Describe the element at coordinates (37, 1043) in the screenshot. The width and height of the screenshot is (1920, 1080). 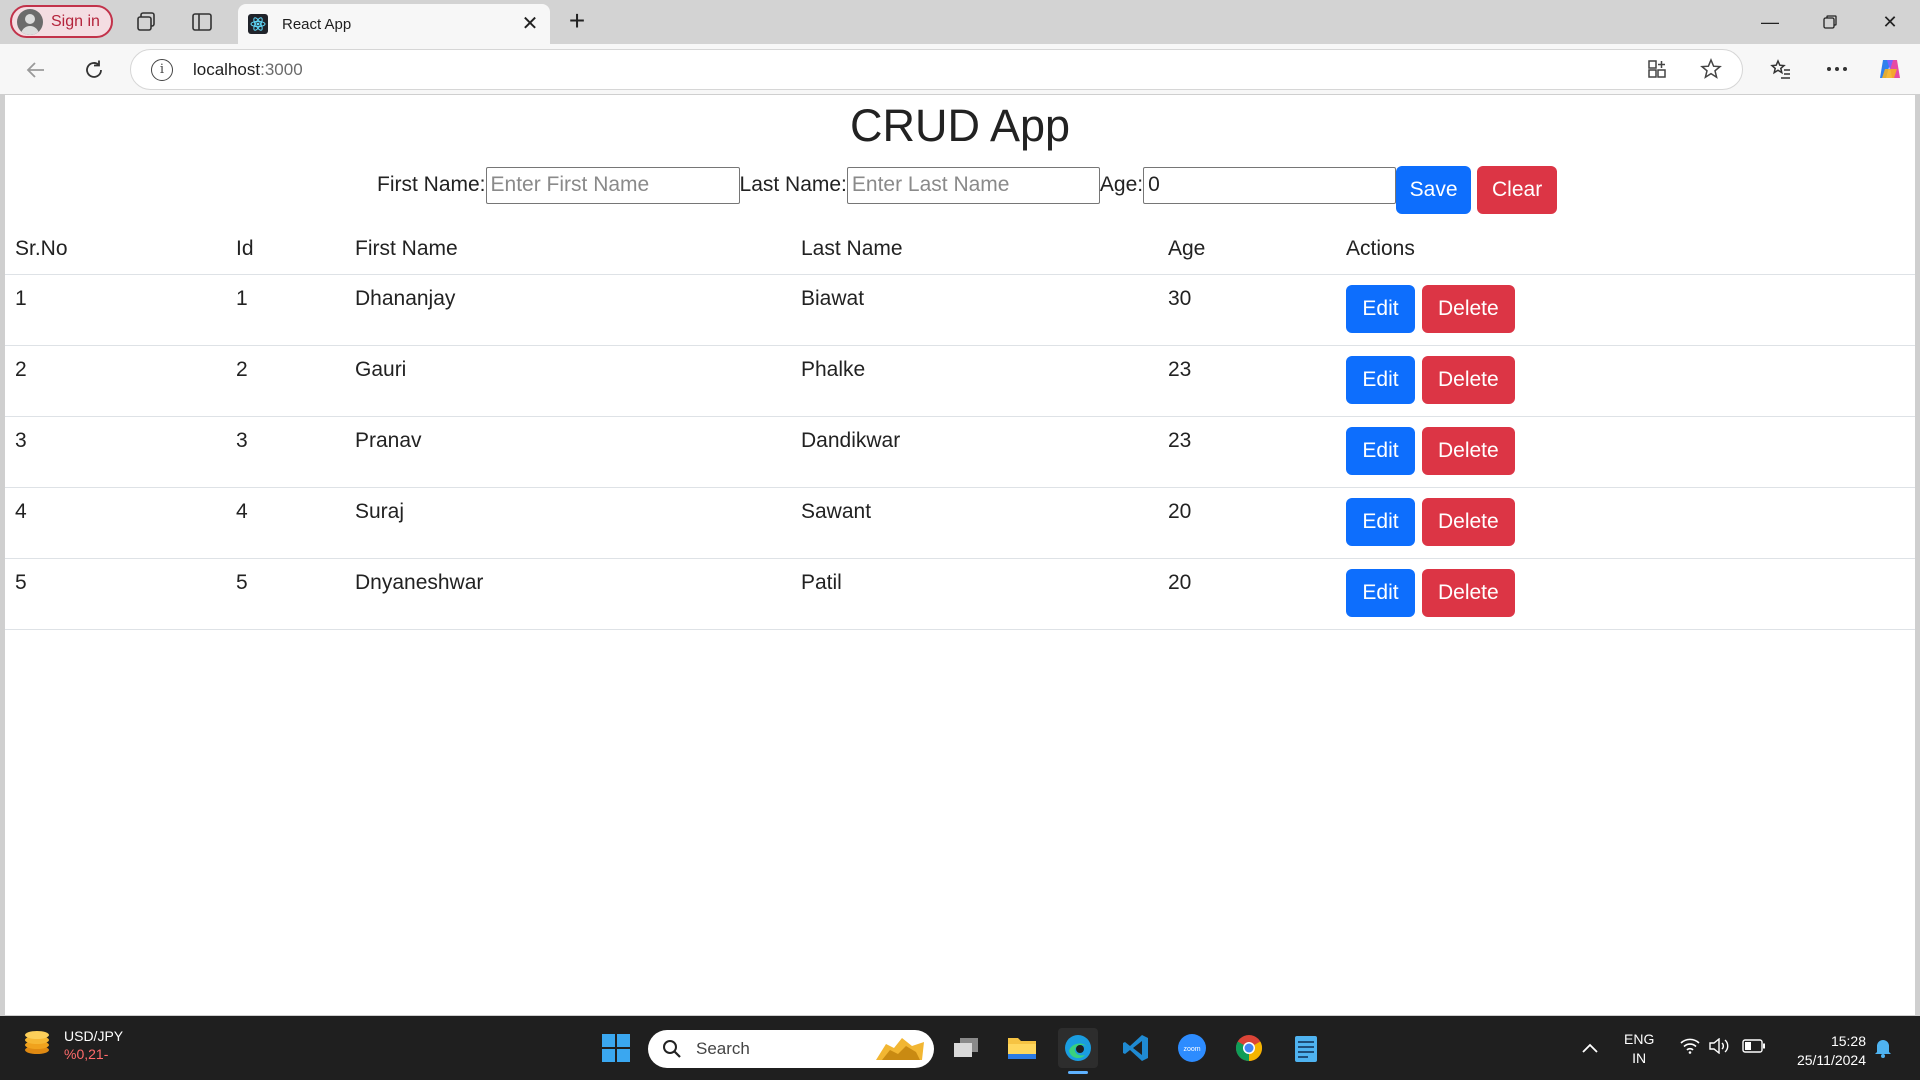
I see `currency-stack-icon` at that location.